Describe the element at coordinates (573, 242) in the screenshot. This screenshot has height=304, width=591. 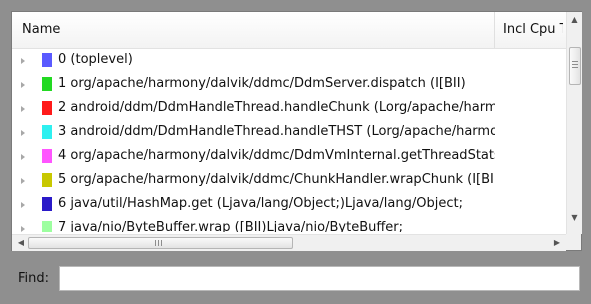
I see `scrollbar-corner` at that location.